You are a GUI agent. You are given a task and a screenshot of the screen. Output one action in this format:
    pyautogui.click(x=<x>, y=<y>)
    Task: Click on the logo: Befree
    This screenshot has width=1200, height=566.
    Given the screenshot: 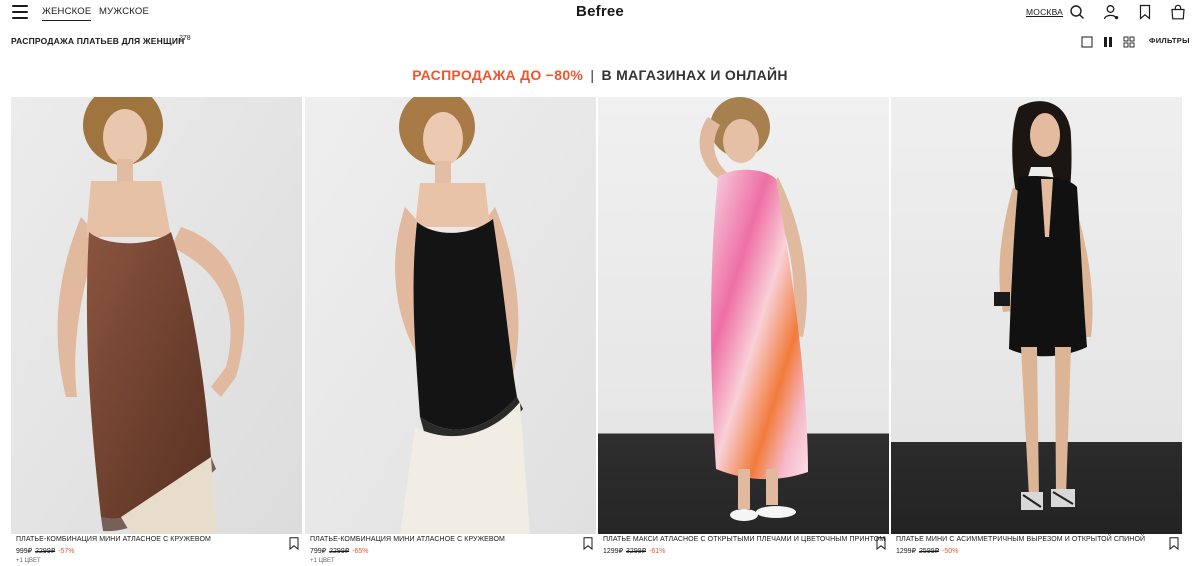 What is the action you would take?
    pyautogui.click(x=600, y=11)
    